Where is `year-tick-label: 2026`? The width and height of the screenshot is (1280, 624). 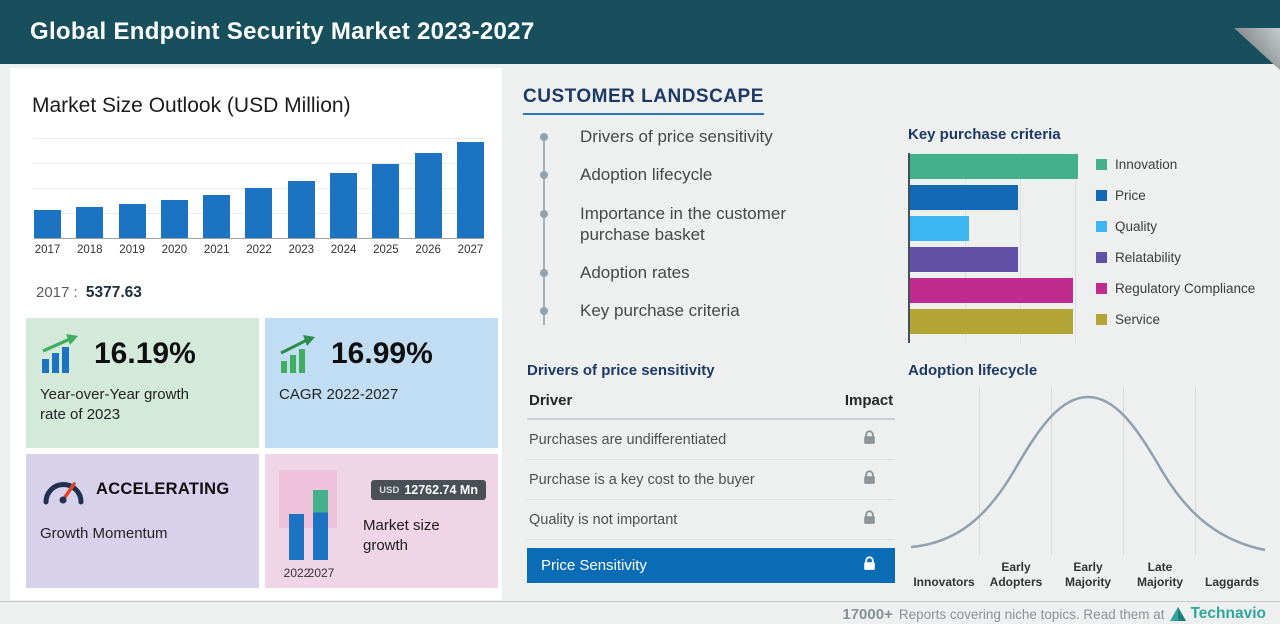
year-tick-label: 2026 is located at coordinates (428, 250).